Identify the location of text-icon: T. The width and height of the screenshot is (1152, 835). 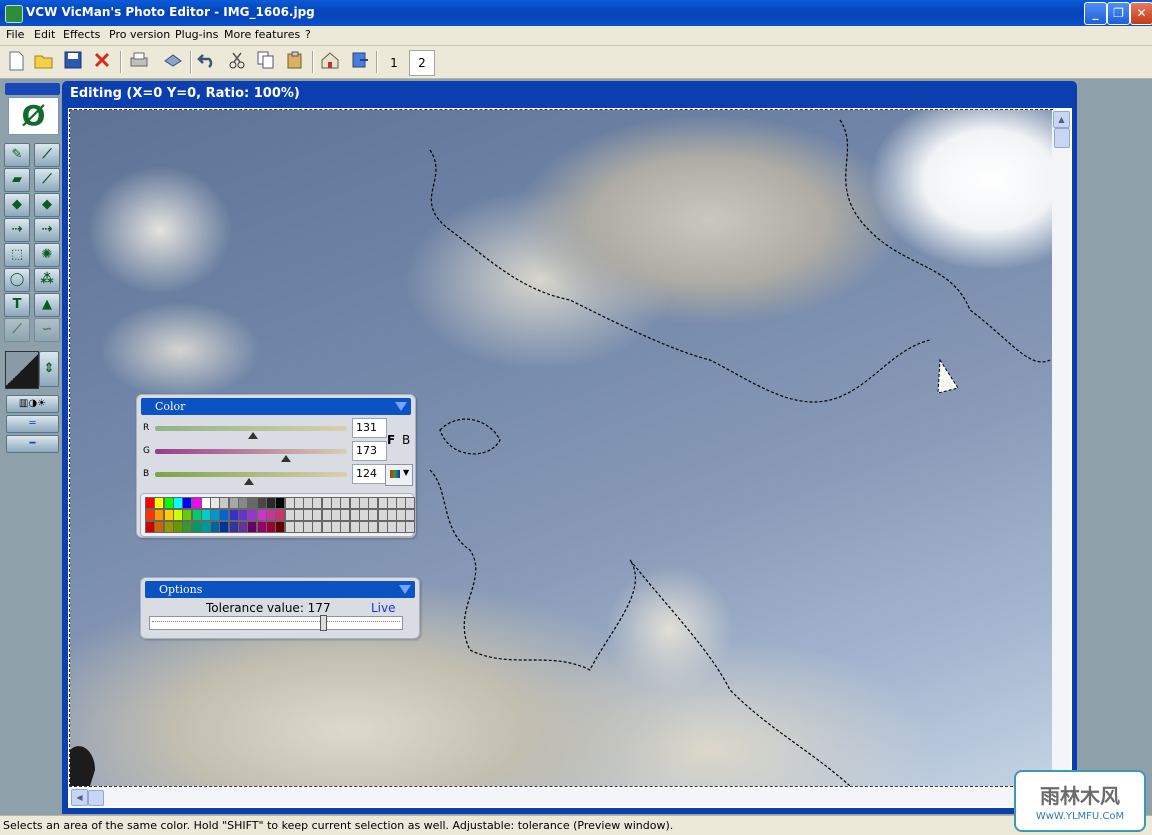
(17, 305).